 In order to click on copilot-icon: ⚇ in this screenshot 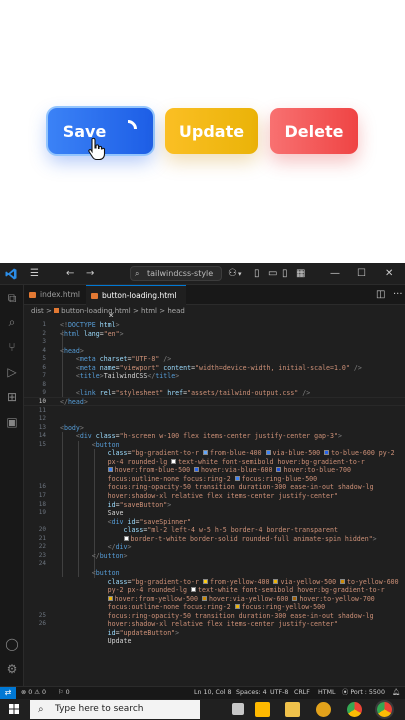, I will do `click(232, 274)`.